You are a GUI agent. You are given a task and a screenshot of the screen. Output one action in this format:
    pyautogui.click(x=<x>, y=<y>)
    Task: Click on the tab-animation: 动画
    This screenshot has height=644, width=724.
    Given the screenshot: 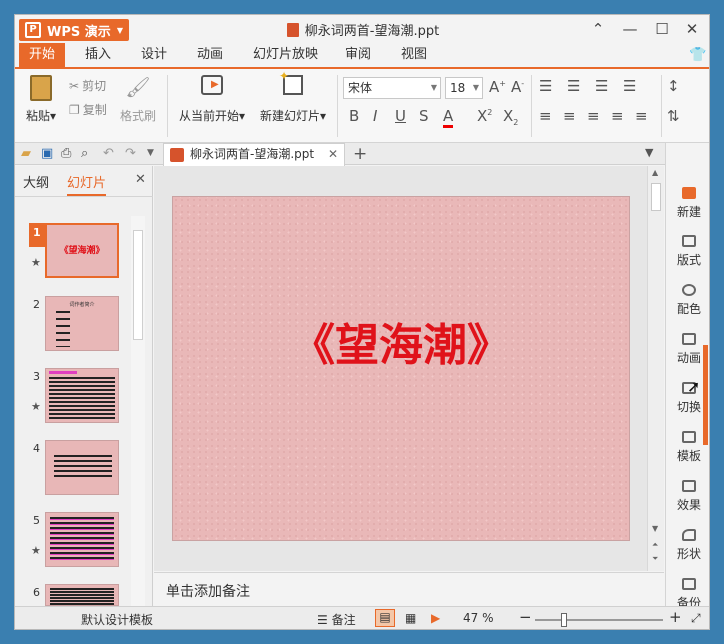 What is the action you would take?
    pyautogui.click(x=210, y=55)
    